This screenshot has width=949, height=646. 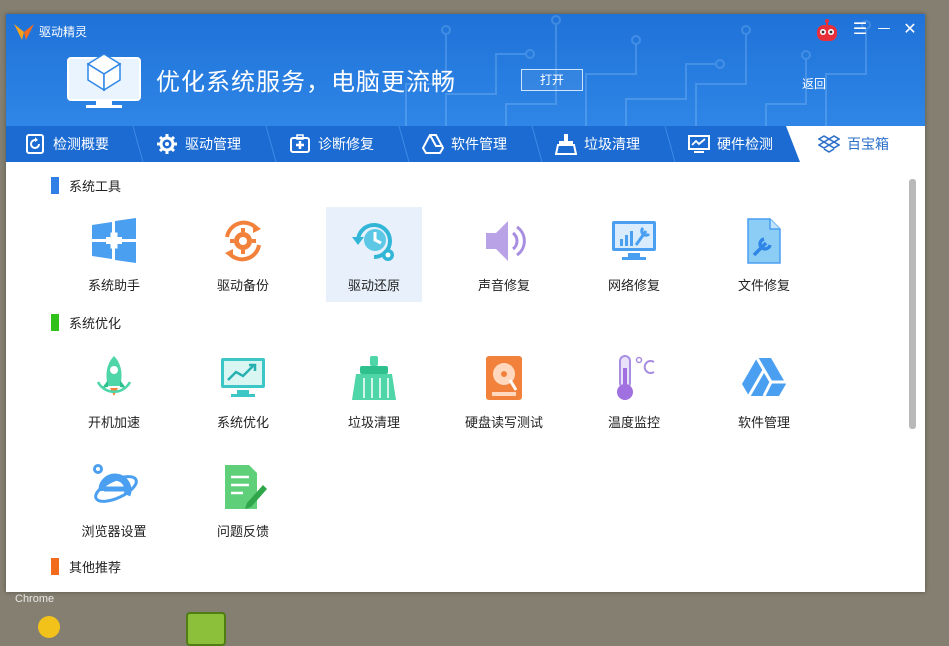 What do you see at coordinates (699, 144) in the screenshot?
I see `monitor-chart-icon` at bounding box center [699, 144].